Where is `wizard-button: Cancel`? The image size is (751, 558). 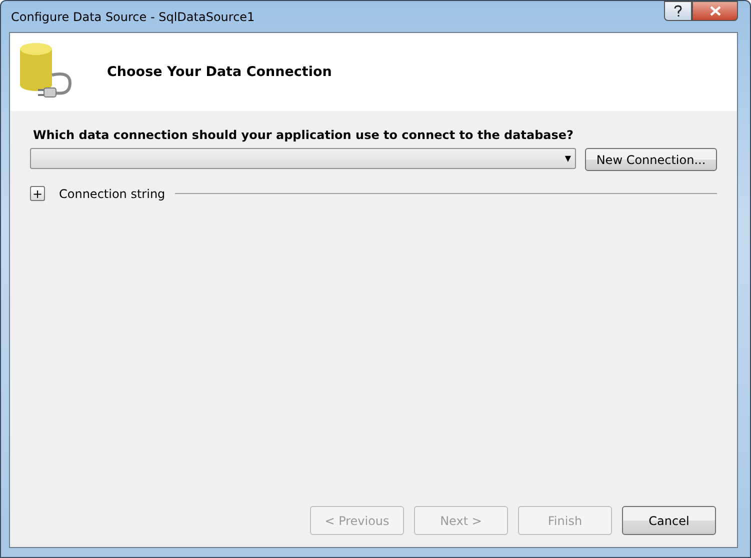
wizard-button: Cancel is located at coordinates (669, 520).